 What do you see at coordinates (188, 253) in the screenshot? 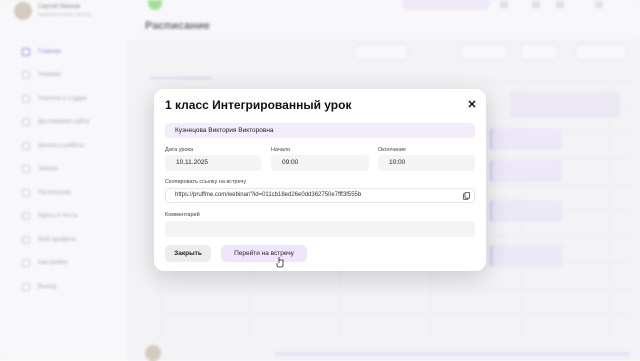
I see `close-button: Закрыть` at bounding box center [188, 253].